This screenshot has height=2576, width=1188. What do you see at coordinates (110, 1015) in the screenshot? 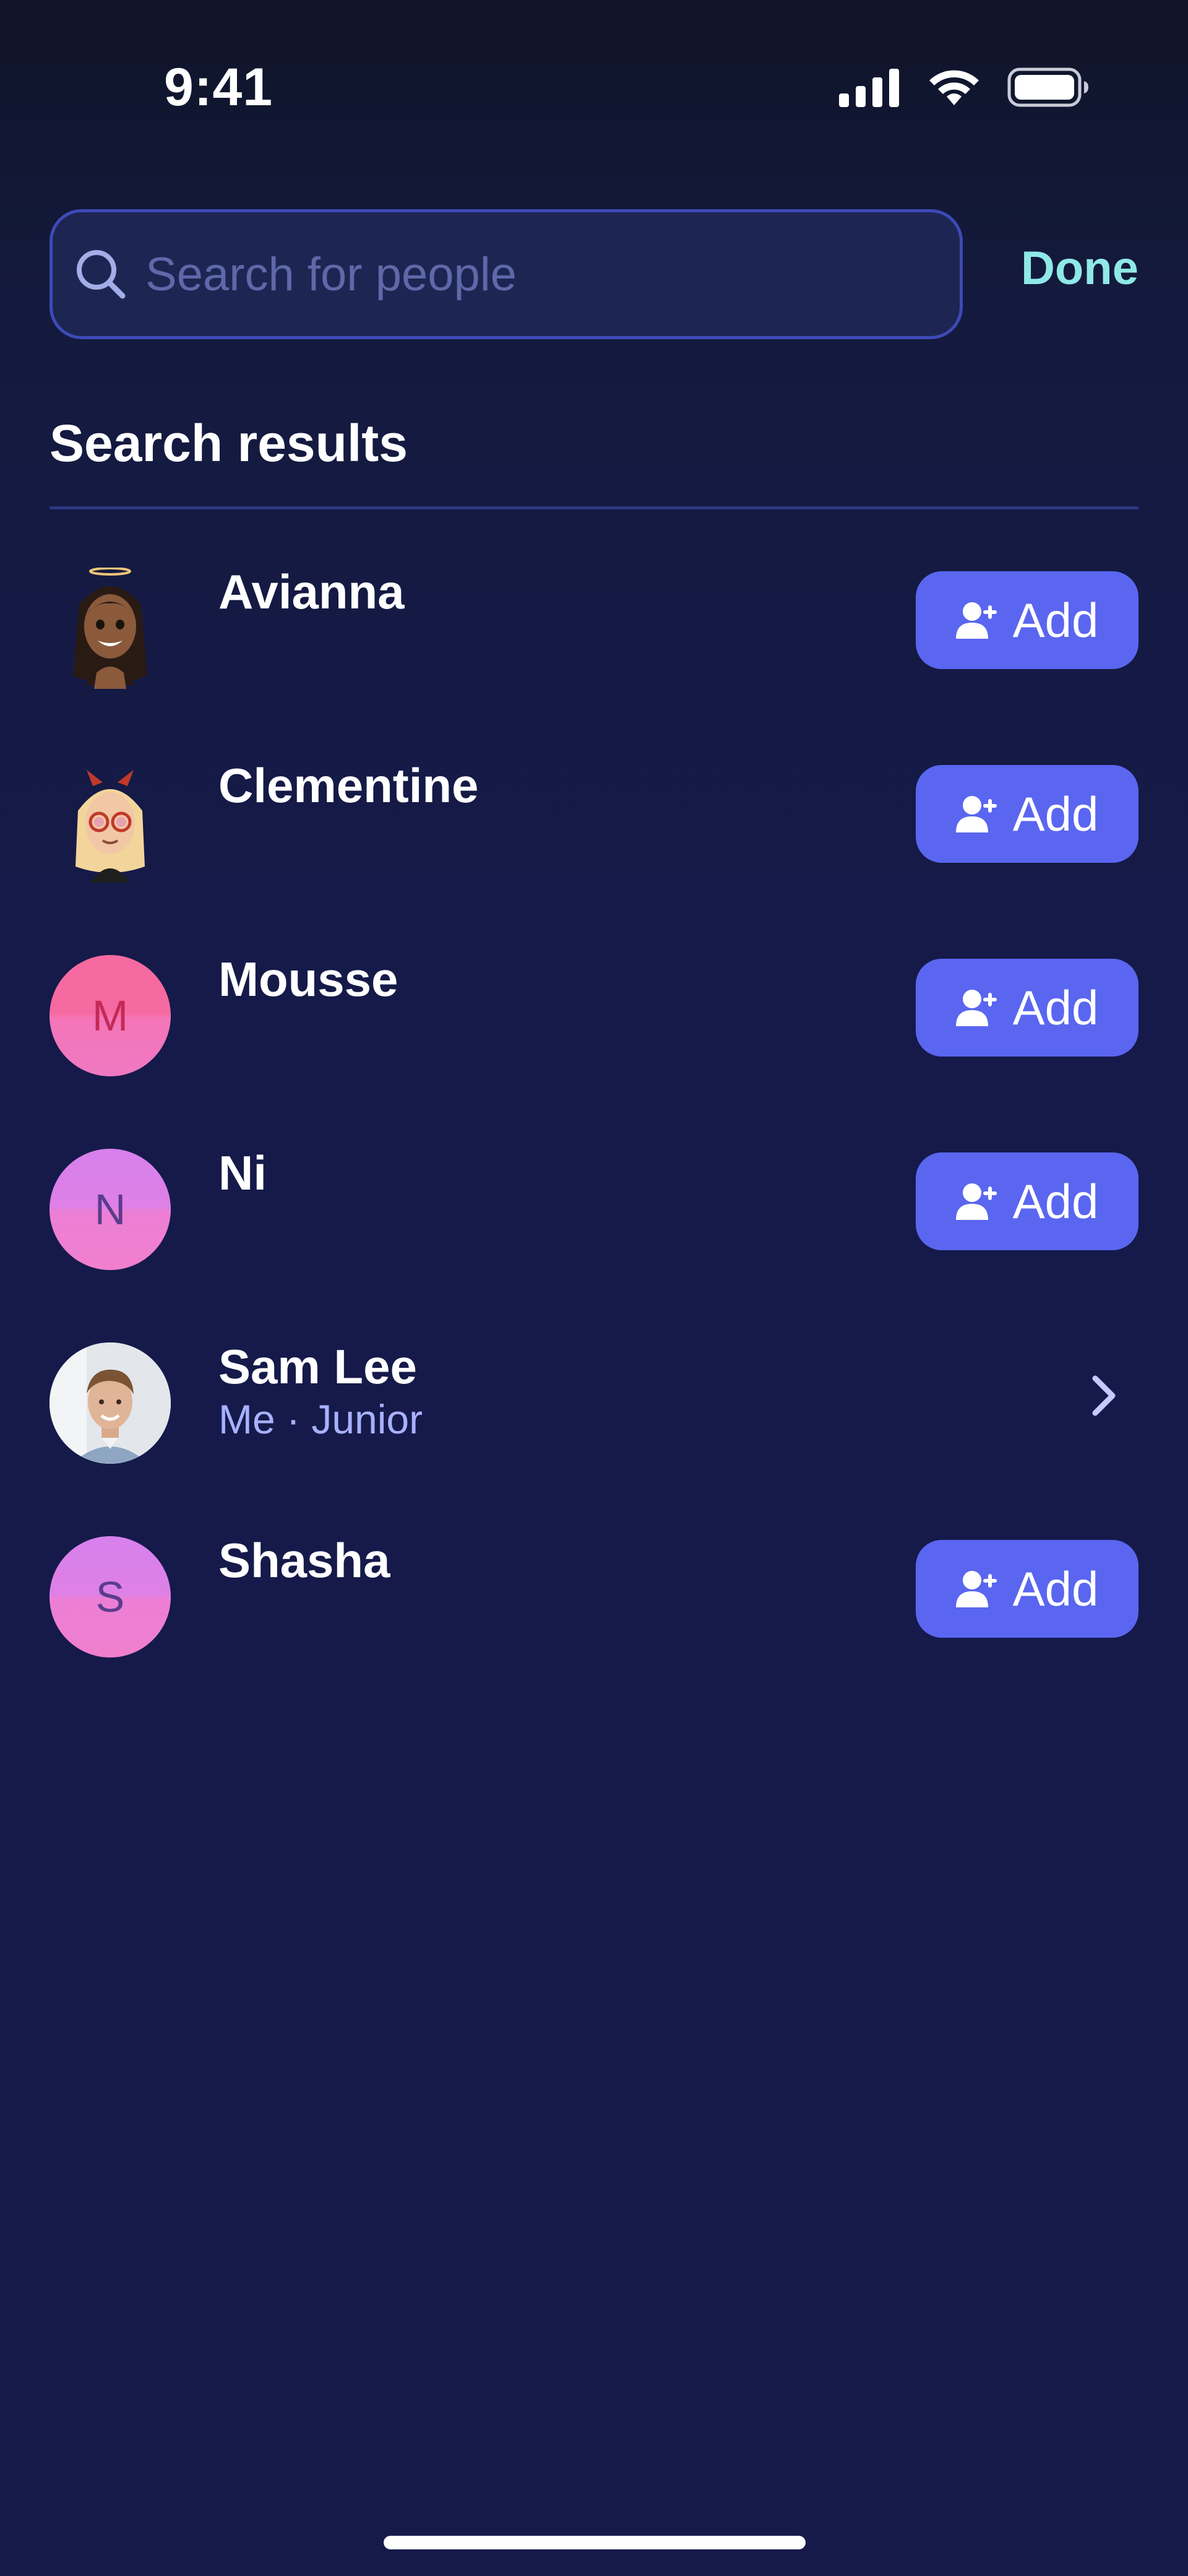
I see `avatar: M` at bounding box center [110, 1015].